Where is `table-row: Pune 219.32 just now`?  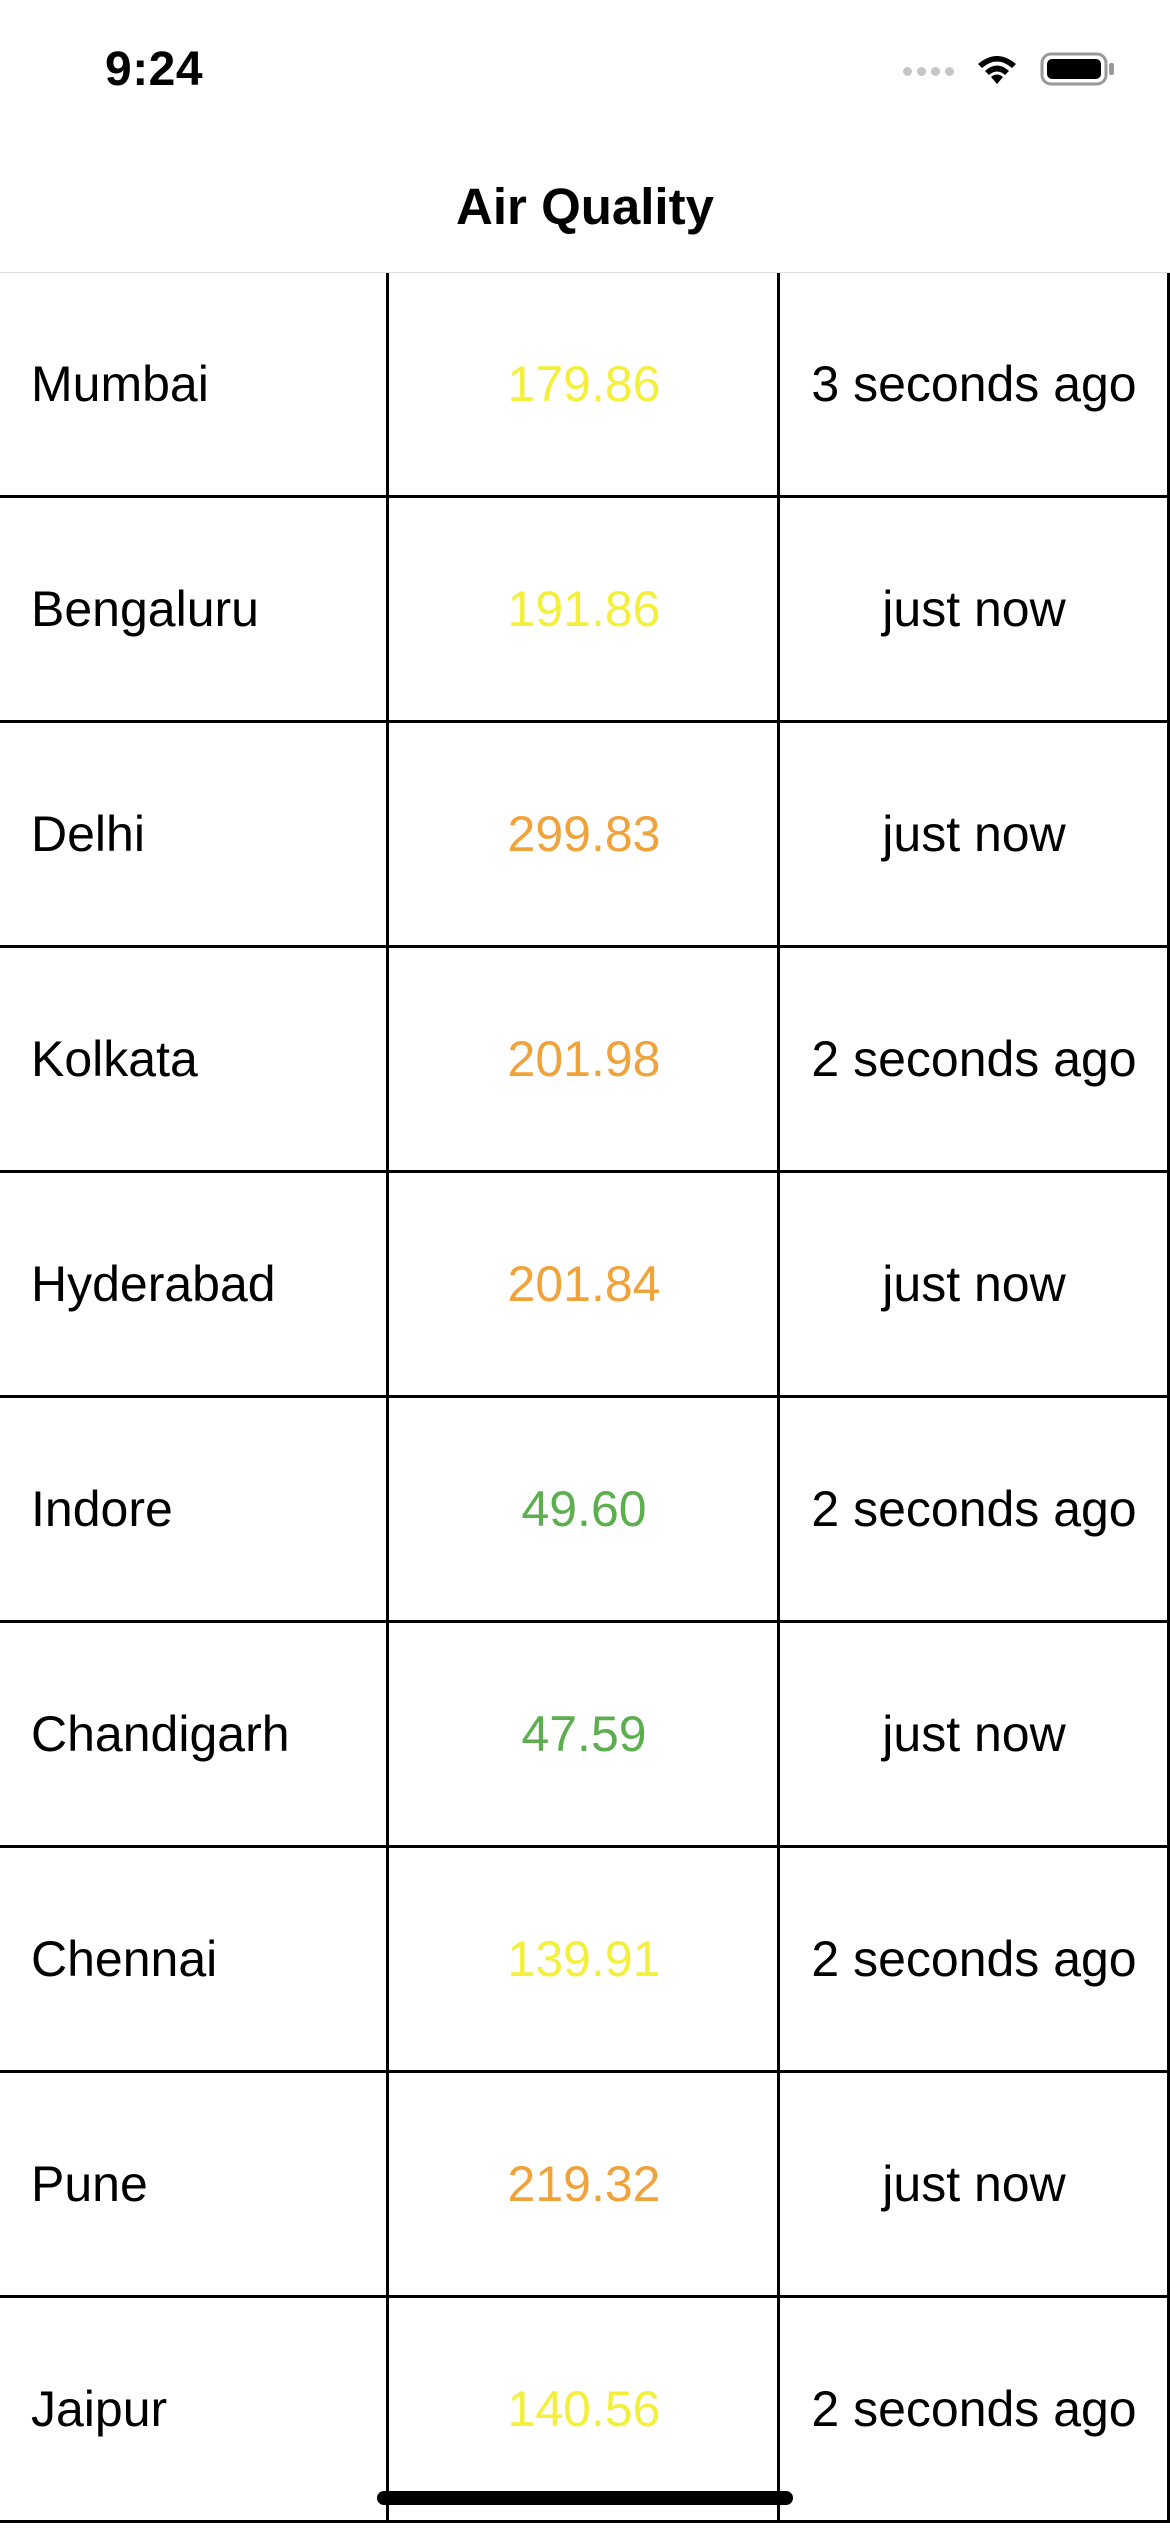 table-row: Pune 219.32 just now is located at coordinates (585, 2185).